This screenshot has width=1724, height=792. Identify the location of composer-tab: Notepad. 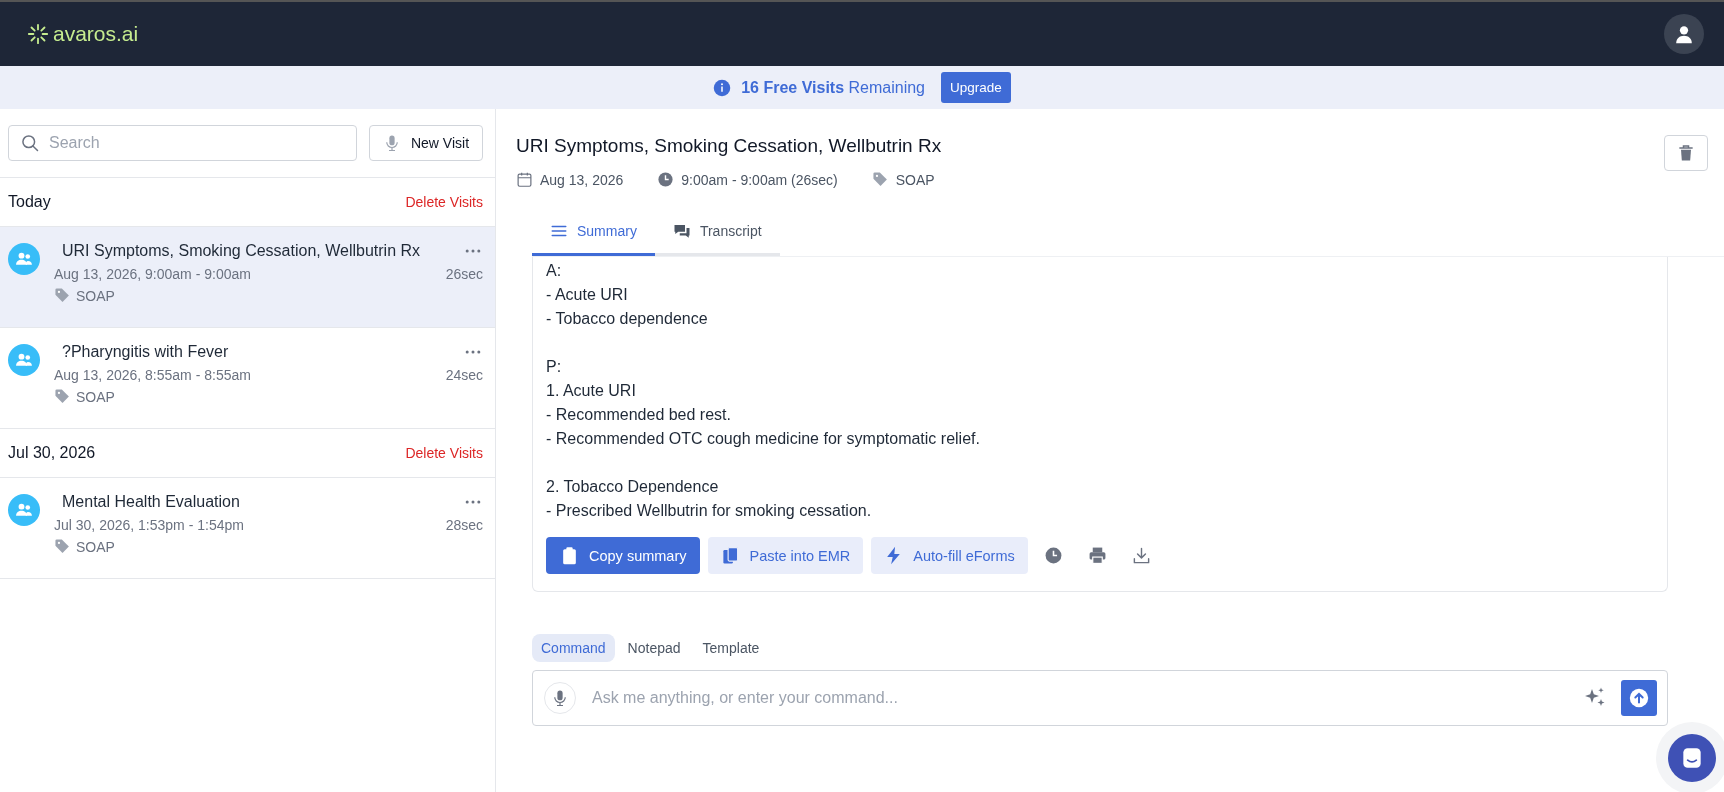
(654, 648).